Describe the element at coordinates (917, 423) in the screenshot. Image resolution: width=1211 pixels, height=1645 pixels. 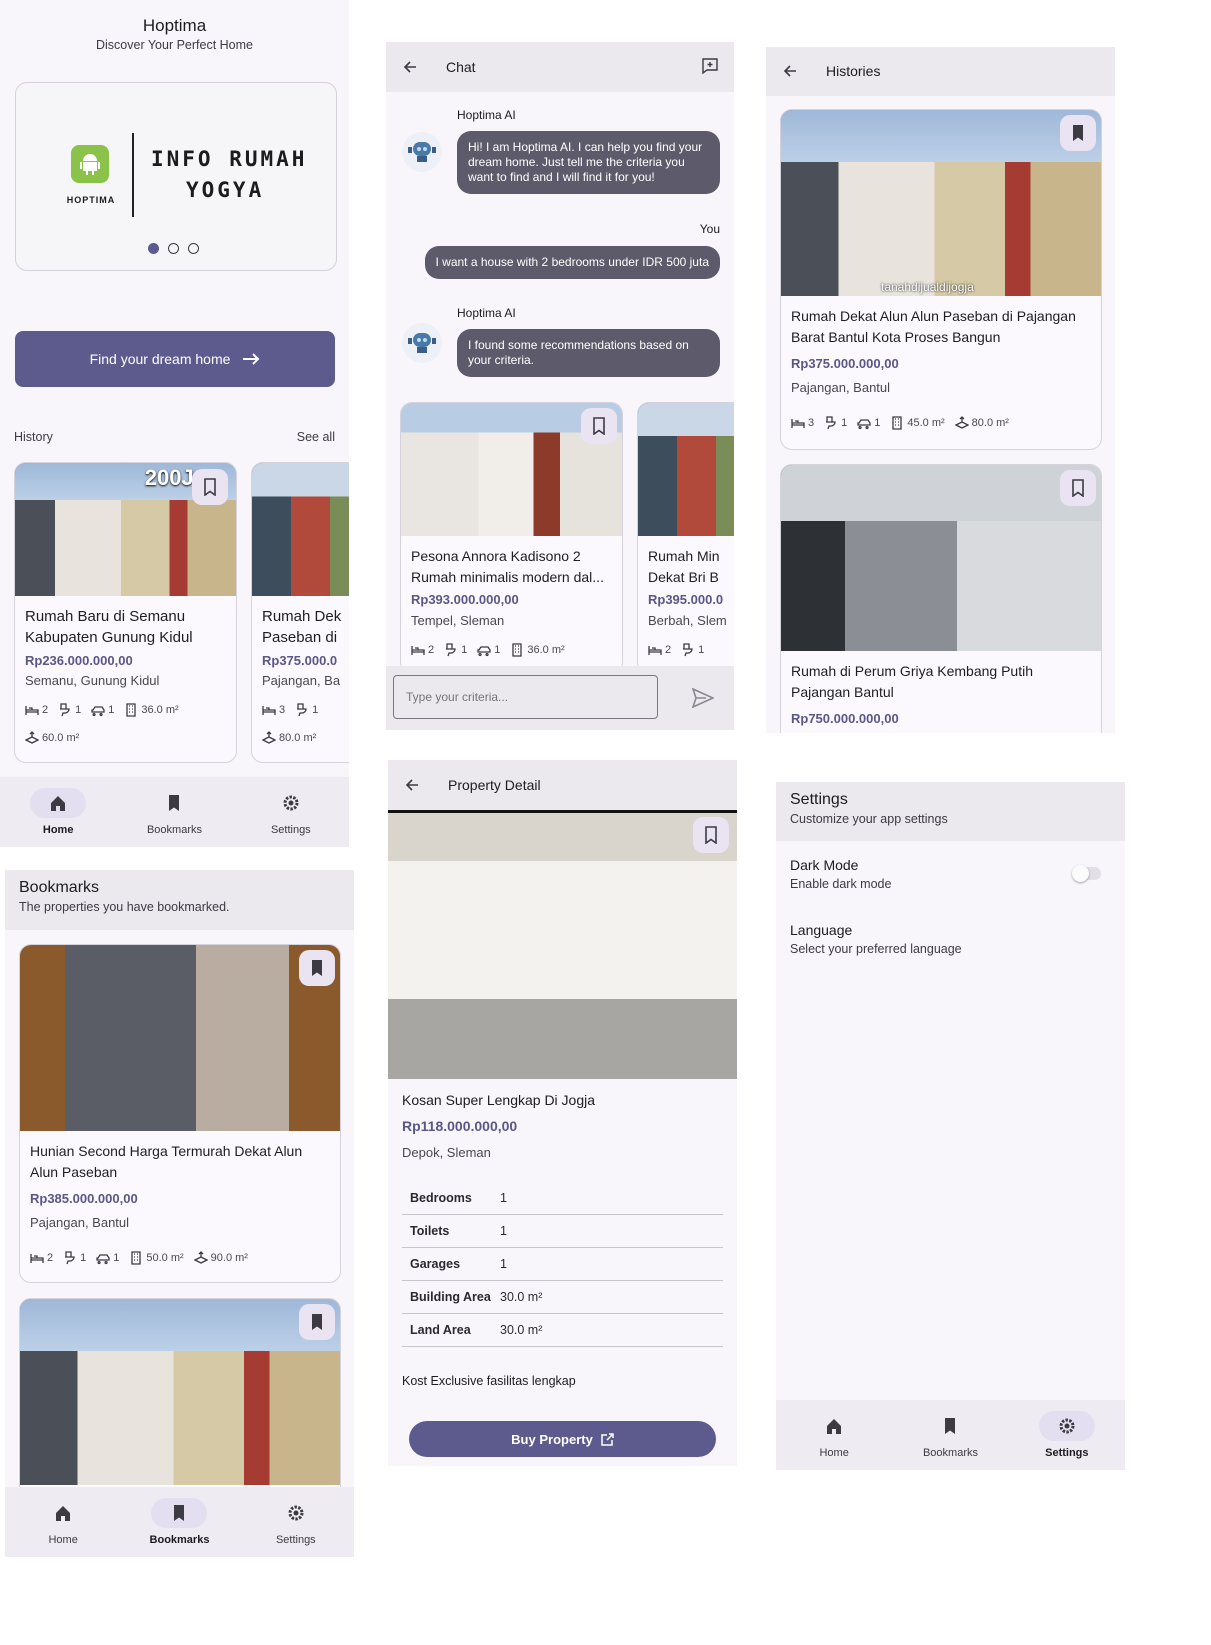
I see `spec-building: 45.0 m²` at that location.